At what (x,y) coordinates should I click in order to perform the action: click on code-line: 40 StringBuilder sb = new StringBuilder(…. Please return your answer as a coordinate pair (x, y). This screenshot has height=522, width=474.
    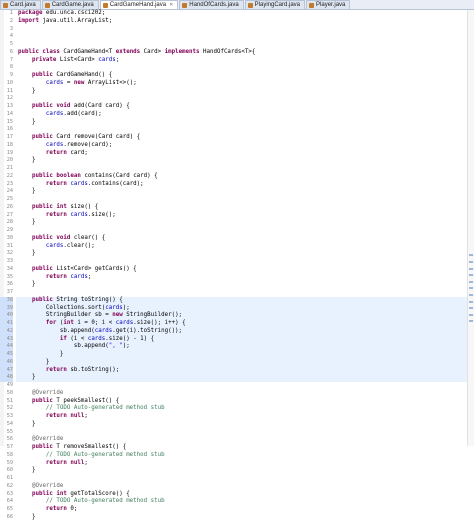
    Looking at the image, I should click on (234, 316).